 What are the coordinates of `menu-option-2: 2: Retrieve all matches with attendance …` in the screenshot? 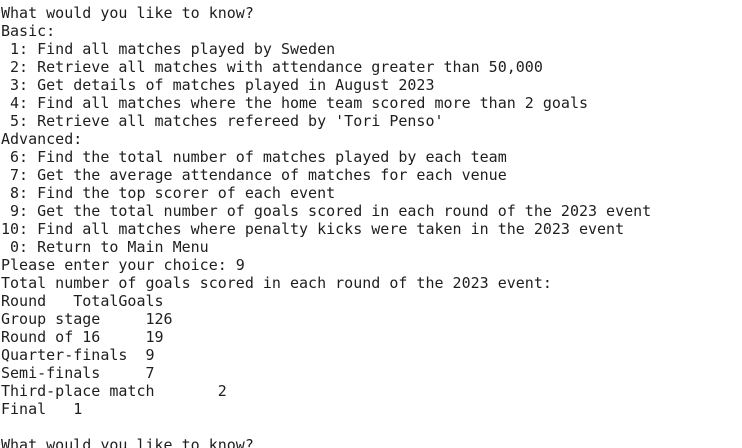 It's located at (272, 67).